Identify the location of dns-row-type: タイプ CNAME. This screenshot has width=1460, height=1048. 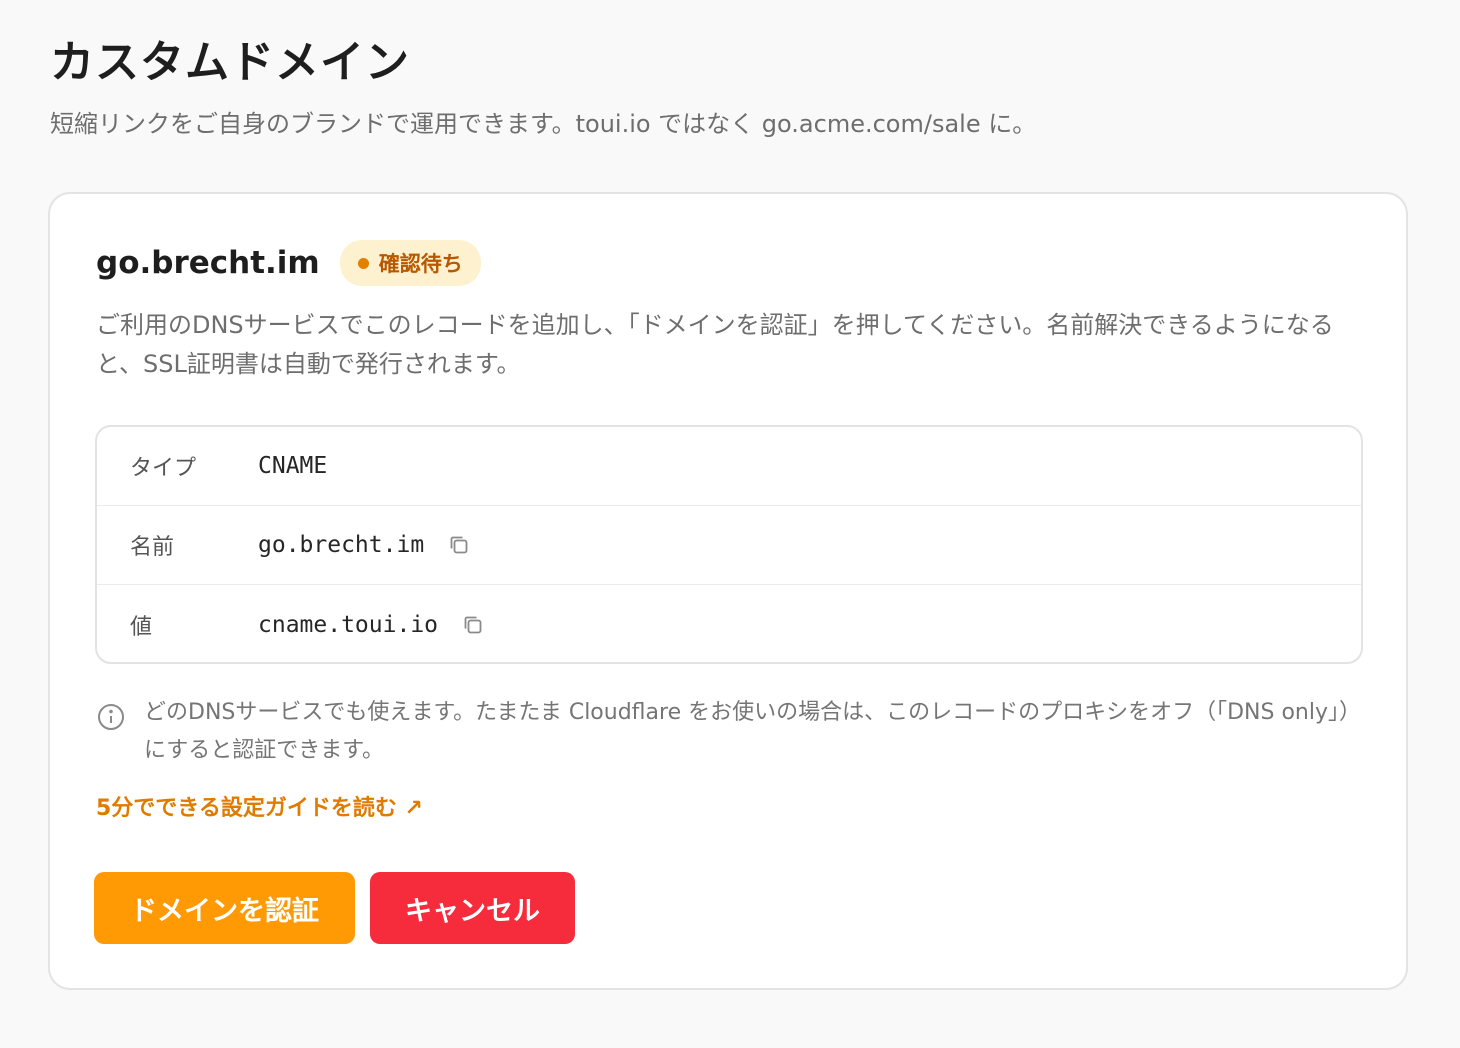
(729, 466).